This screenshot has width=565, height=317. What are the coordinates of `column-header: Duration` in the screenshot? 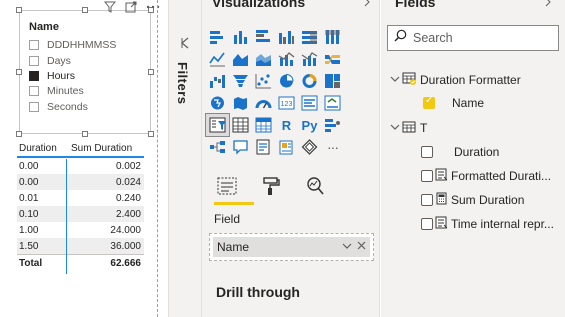 It's located at (42, 148).